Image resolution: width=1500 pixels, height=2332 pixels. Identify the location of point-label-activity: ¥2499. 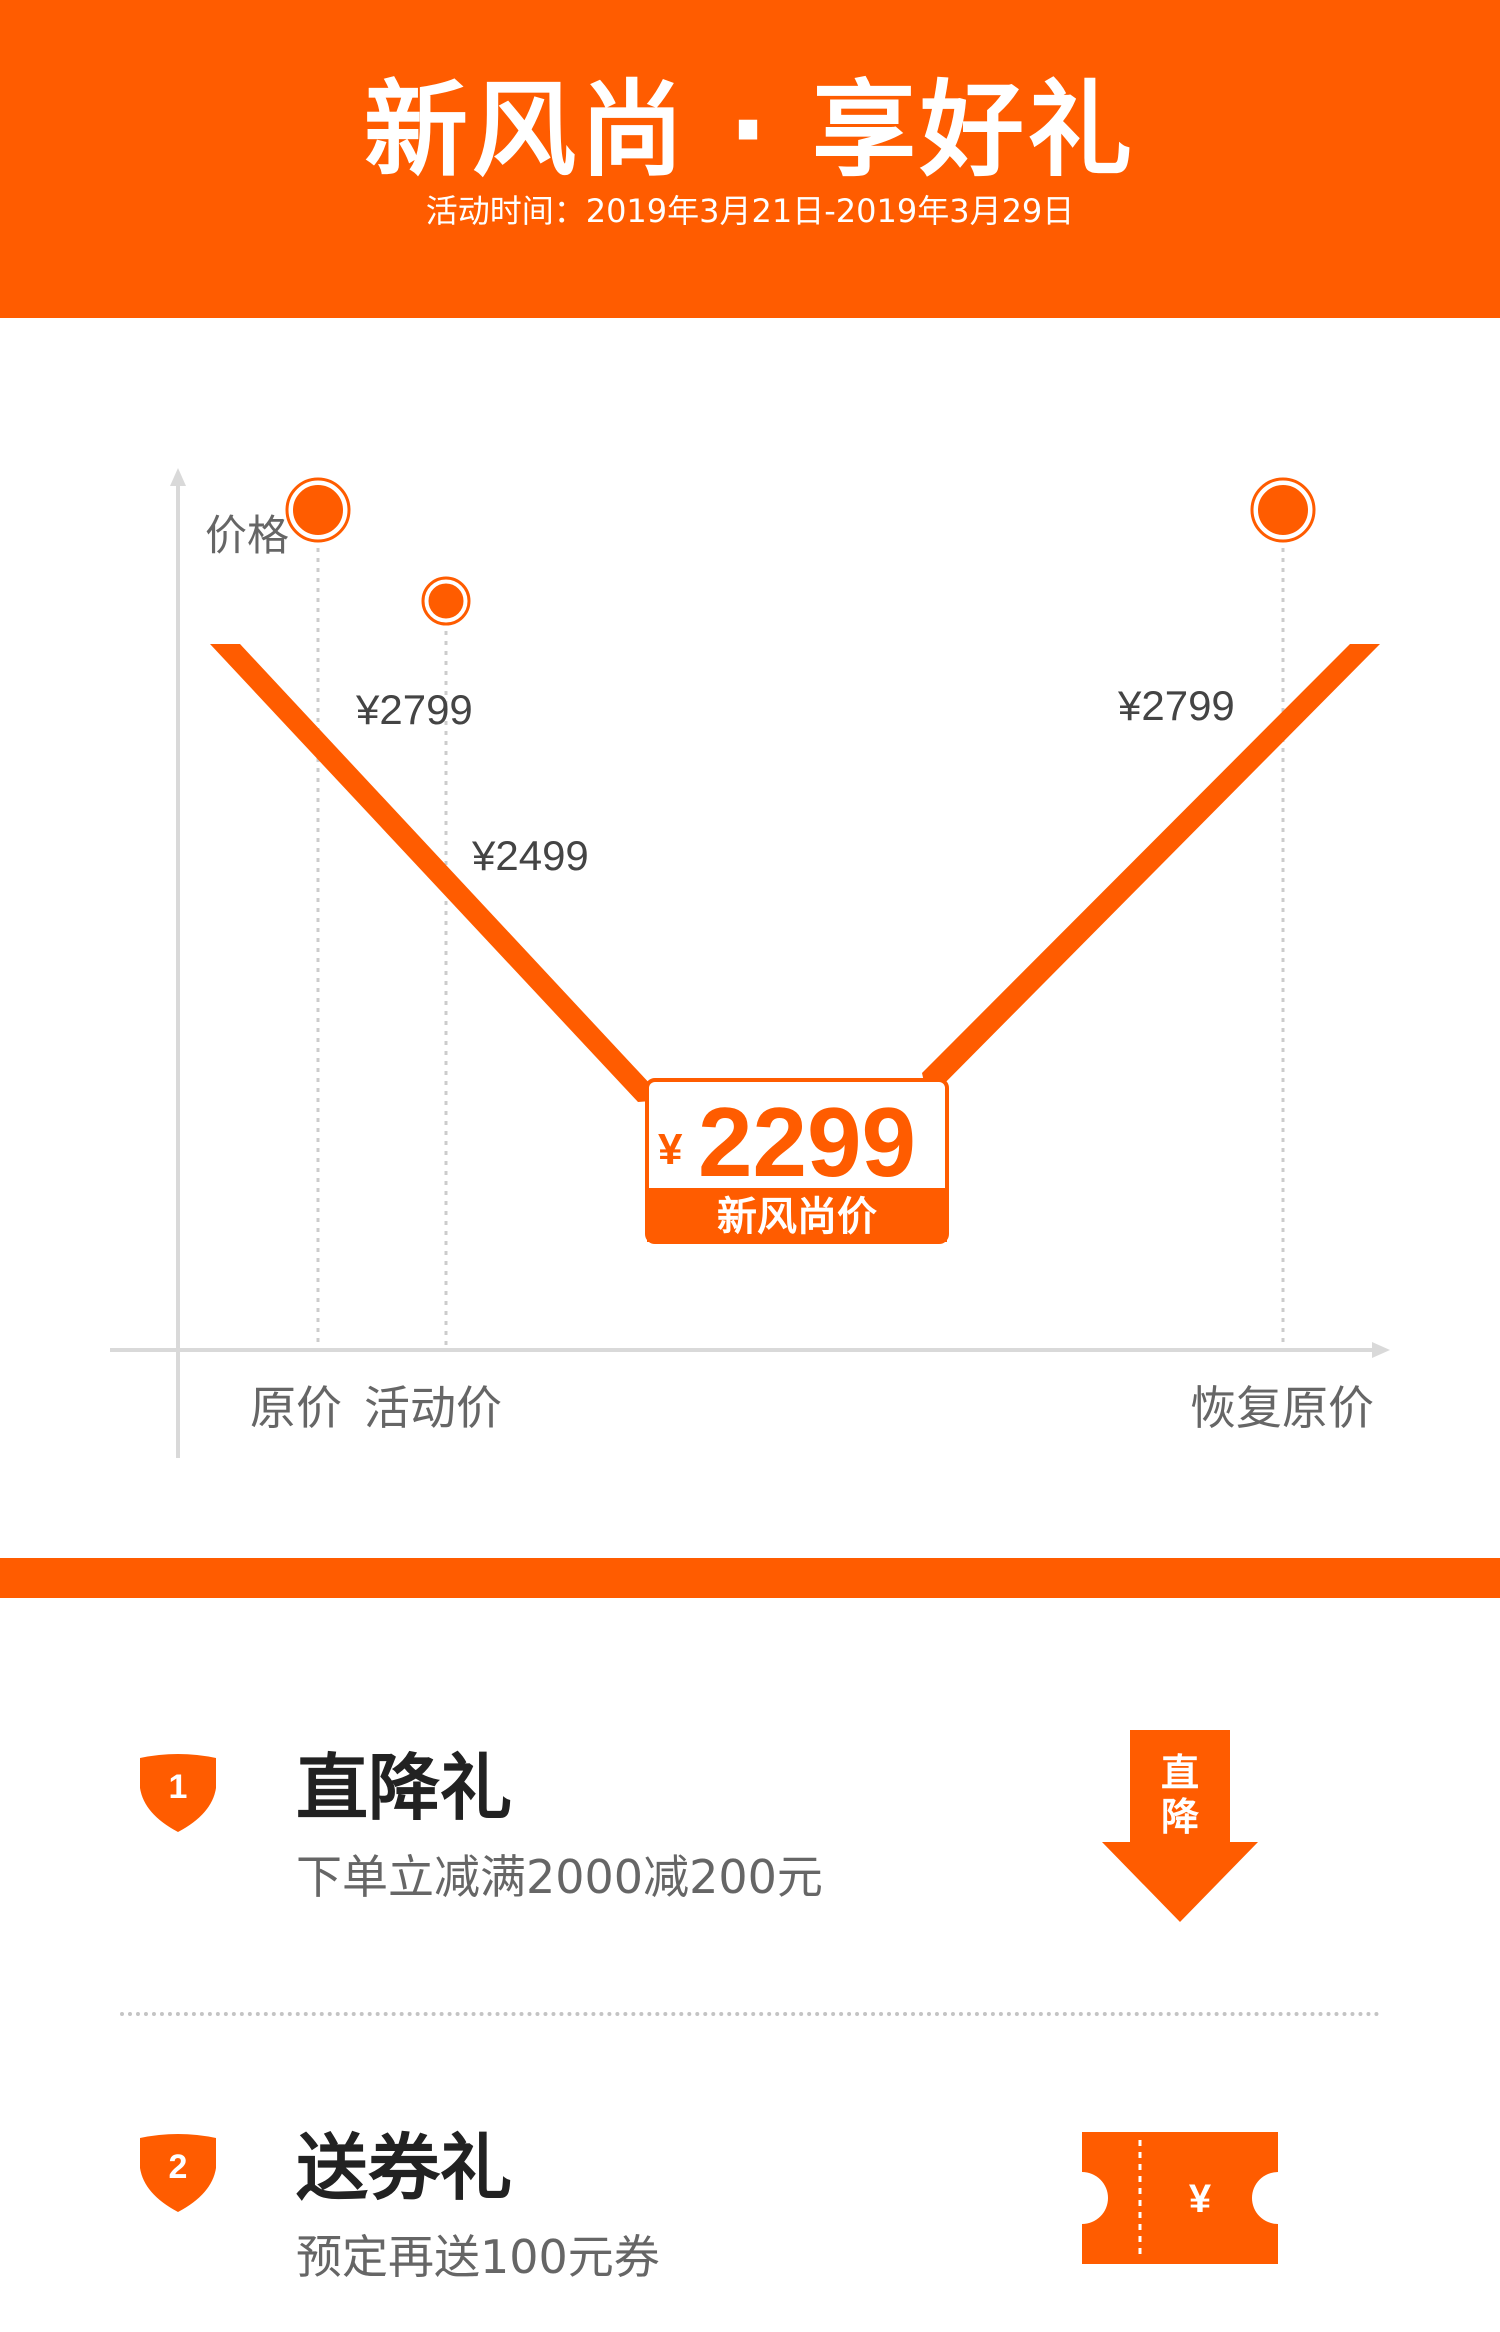
(530, 855).